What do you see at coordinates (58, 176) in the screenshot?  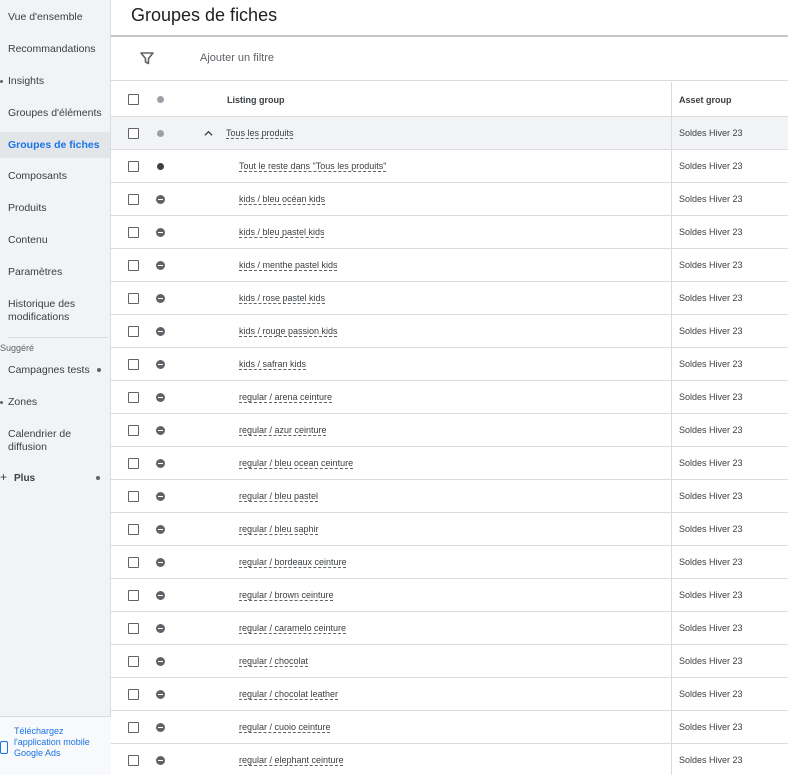 I see `sidebar-item-components: Composants` at bounding box center [58, 176].